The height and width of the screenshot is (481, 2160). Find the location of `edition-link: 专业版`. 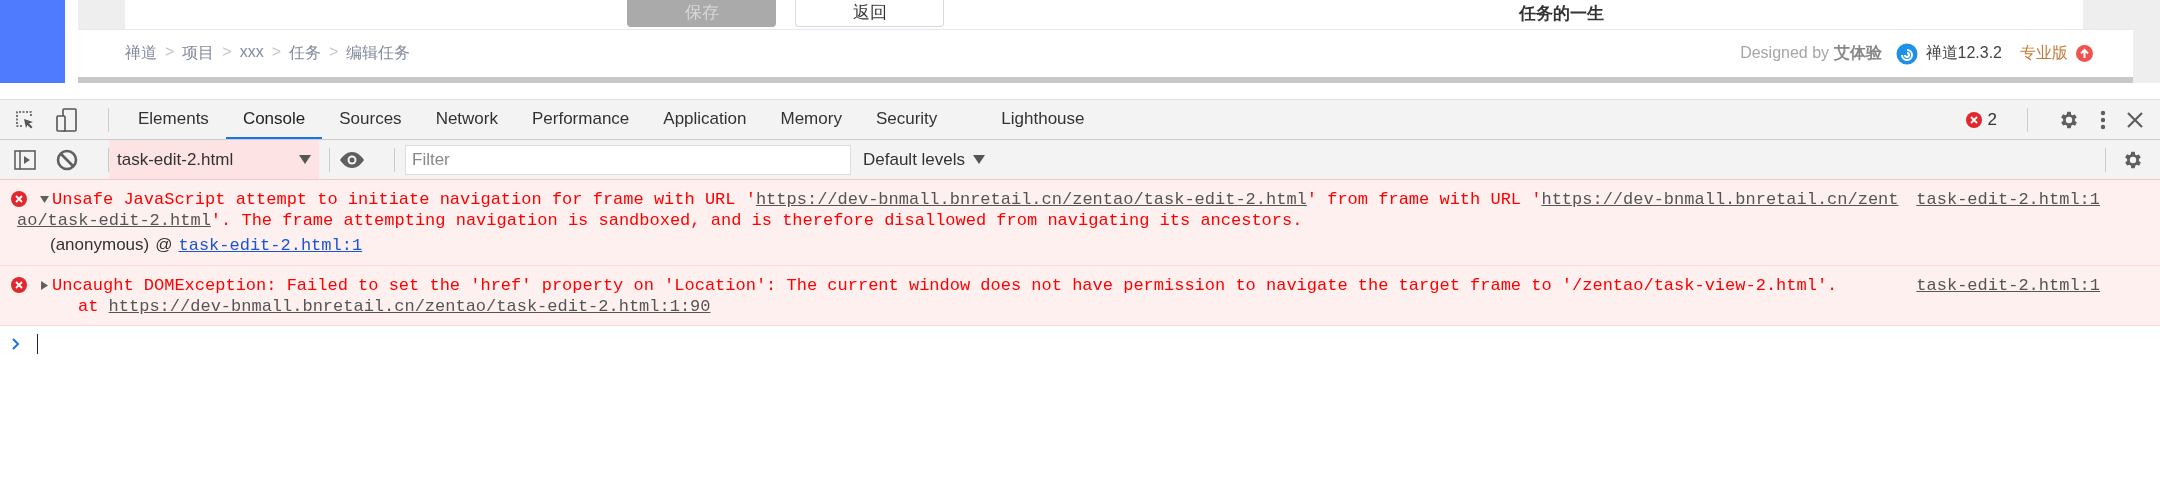

edition-link: 专业版 is located at coordinates (2044, 53).